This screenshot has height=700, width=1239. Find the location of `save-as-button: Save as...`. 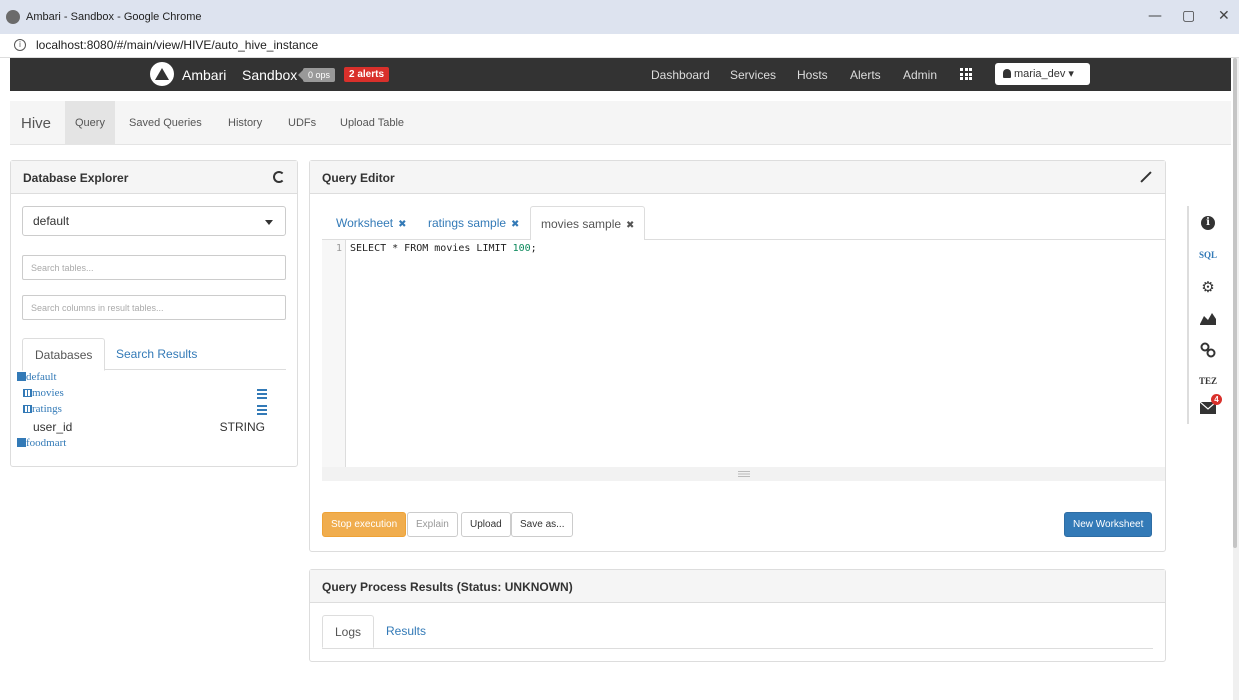

save-as-button: Save as... is located at coordinates (542, 524).